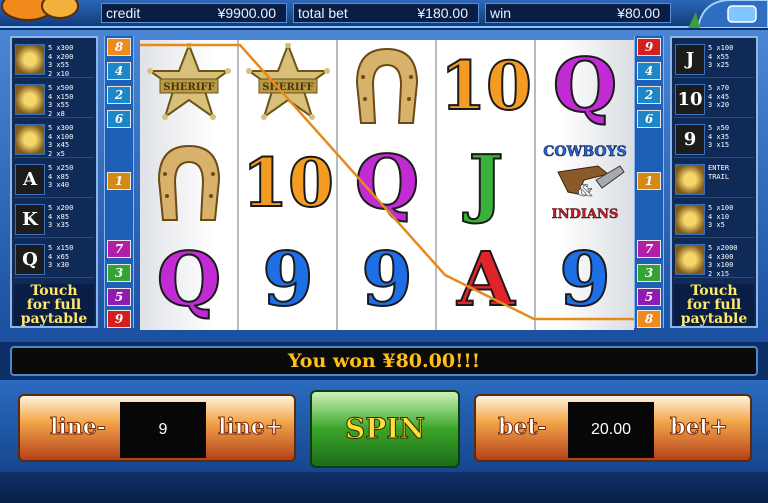  What do you see at coordinates (78, 427) in the screenshot?
I see `line-minus-button: line-` at bounding box center [78, 427].